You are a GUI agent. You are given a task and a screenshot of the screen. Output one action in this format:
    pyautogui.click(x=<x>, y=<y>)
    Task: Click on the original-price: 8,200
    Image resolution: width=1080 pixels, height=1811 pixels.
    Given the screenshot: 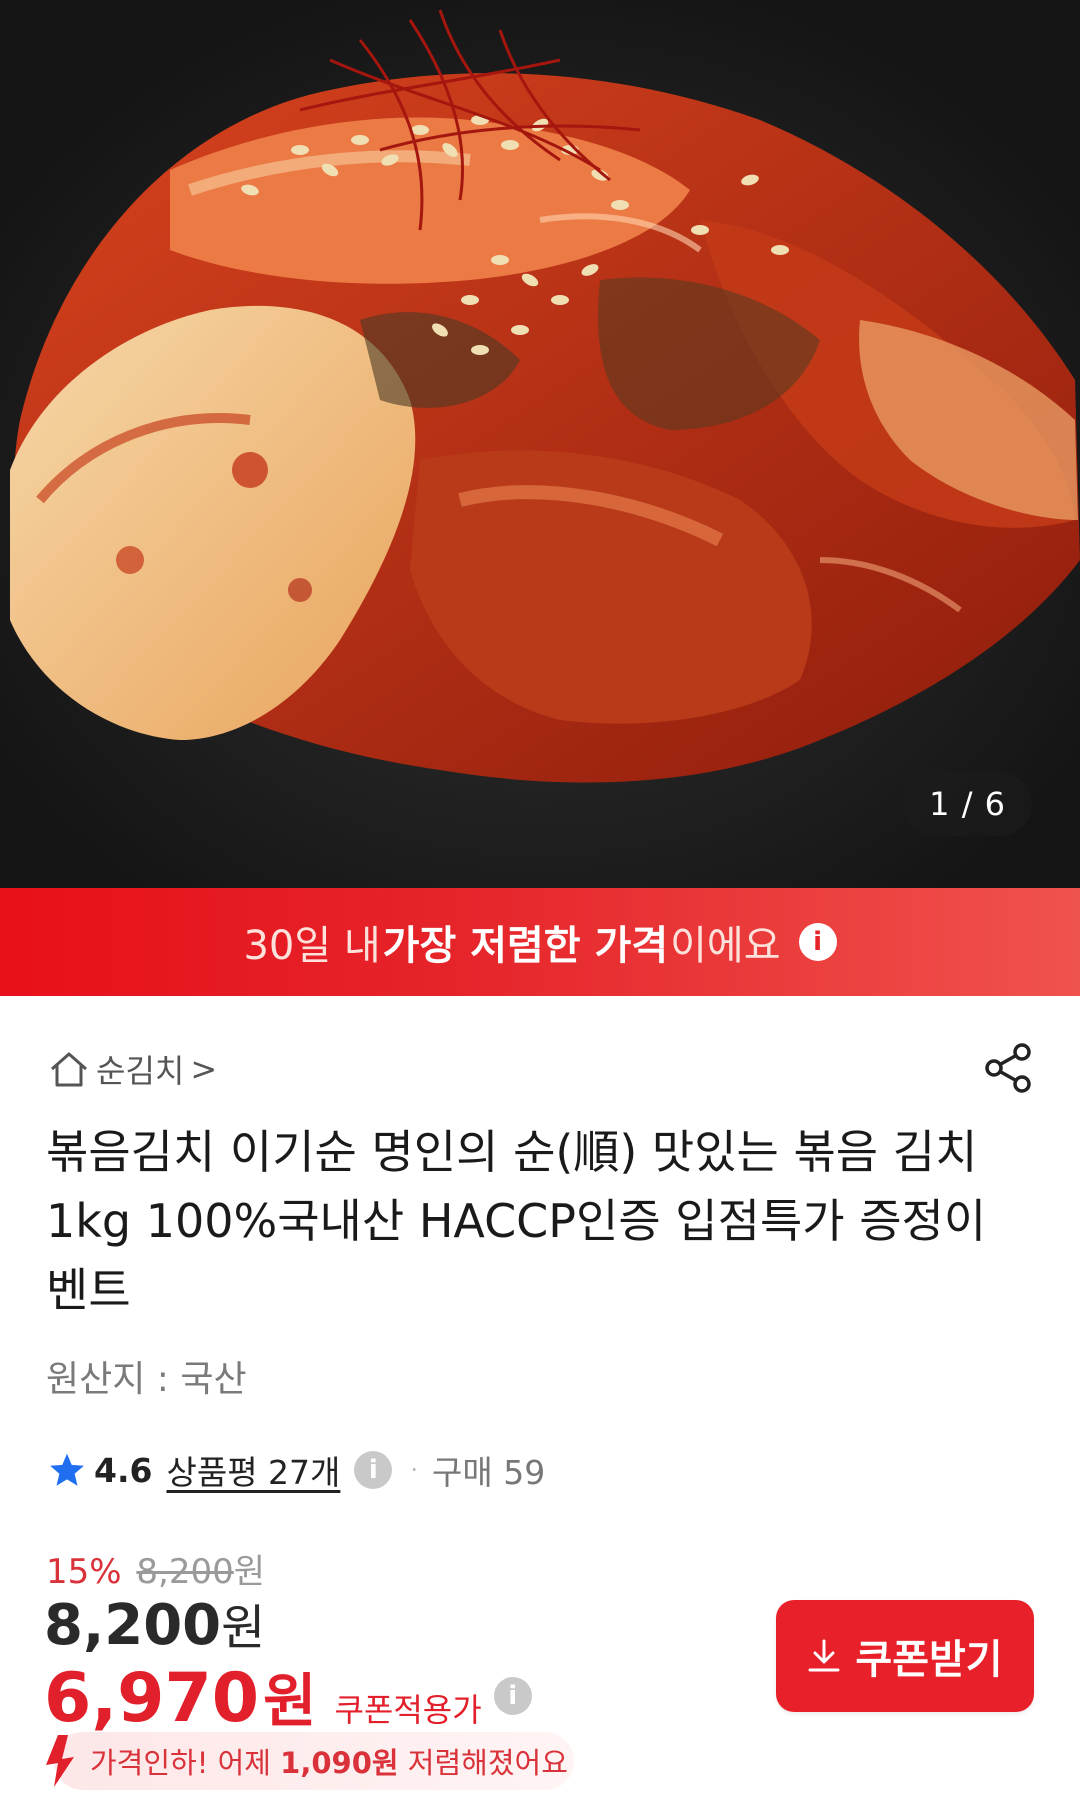 What is the action you would take?
    pyautogui.click(x=185, y=1572)
    